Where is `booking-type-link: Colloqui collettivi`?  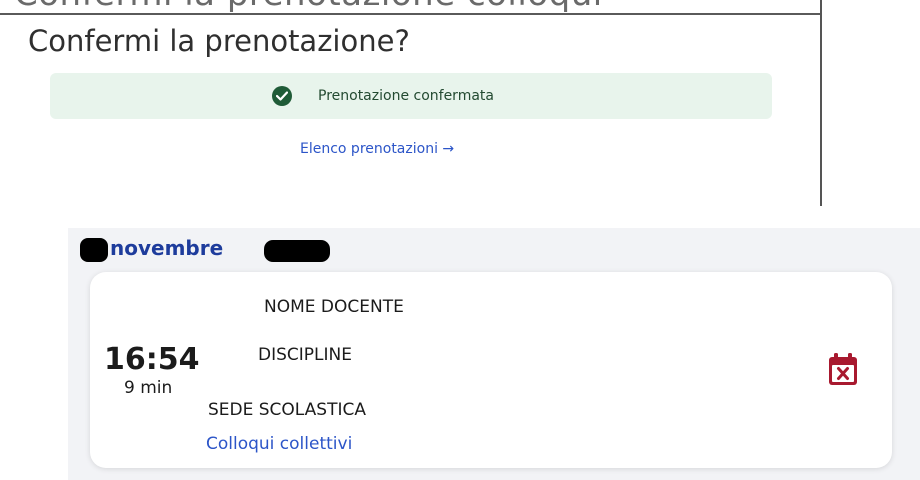 booking-type-link: Colloqui collettivi is located at coordinates (279, 444).